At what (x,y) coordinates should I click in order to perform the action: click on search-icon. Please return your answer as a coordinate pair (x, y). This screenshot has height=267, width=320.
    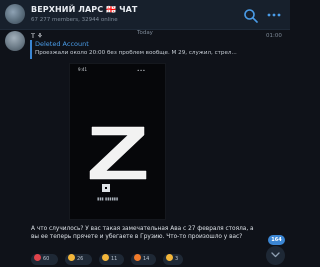
    Looking at the image, I should click on (251, 16).